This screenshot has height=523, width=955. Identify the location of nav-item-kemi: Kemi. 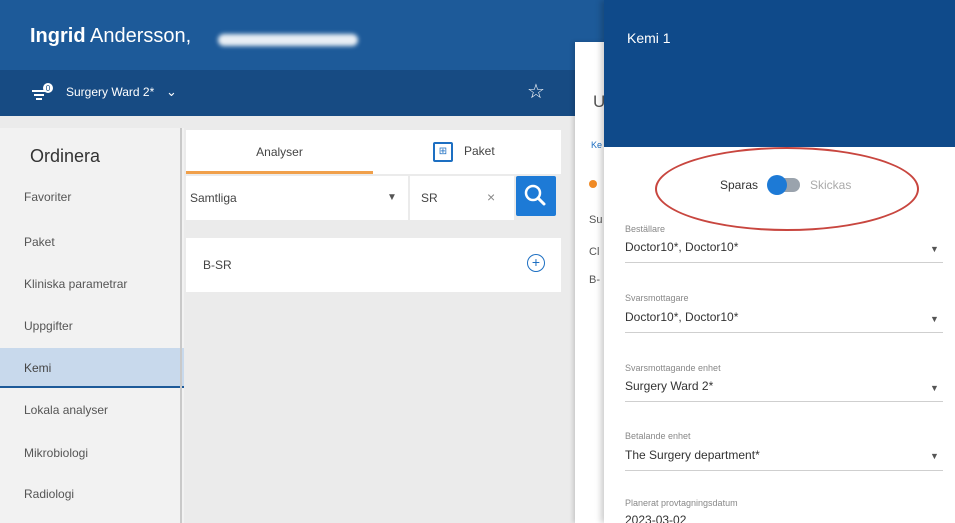
(92, 368).